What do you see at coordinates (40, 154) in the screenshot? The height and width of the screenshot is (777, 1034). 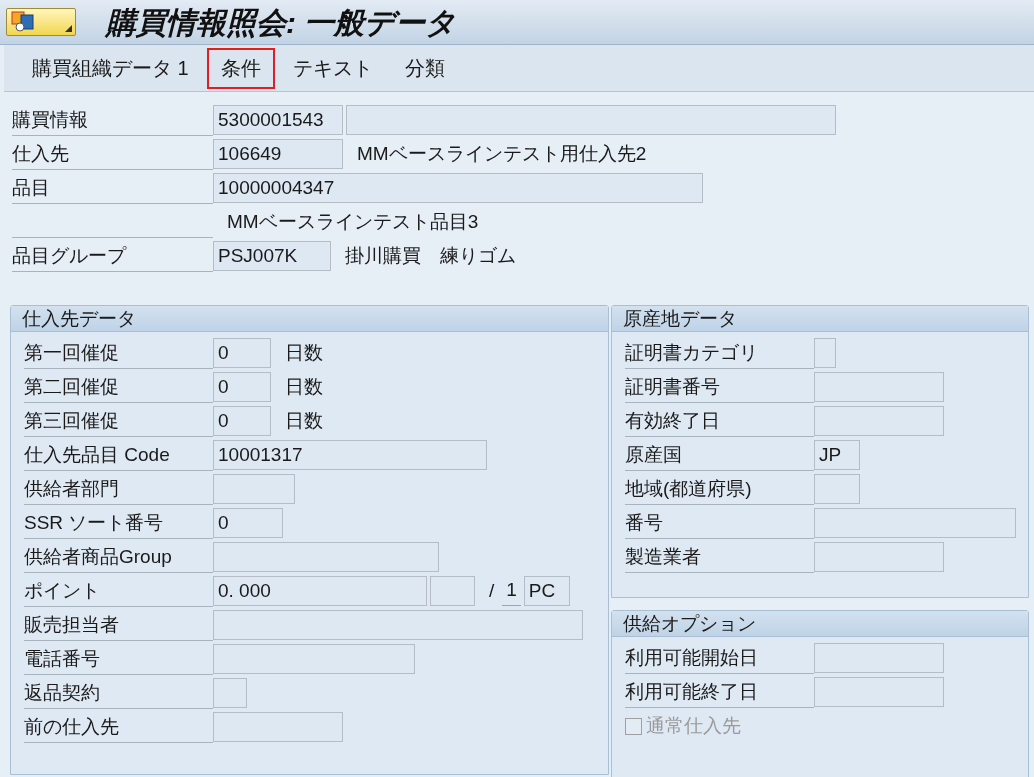 I see `field-label: 仕入先` at bounding box center [40, 154].